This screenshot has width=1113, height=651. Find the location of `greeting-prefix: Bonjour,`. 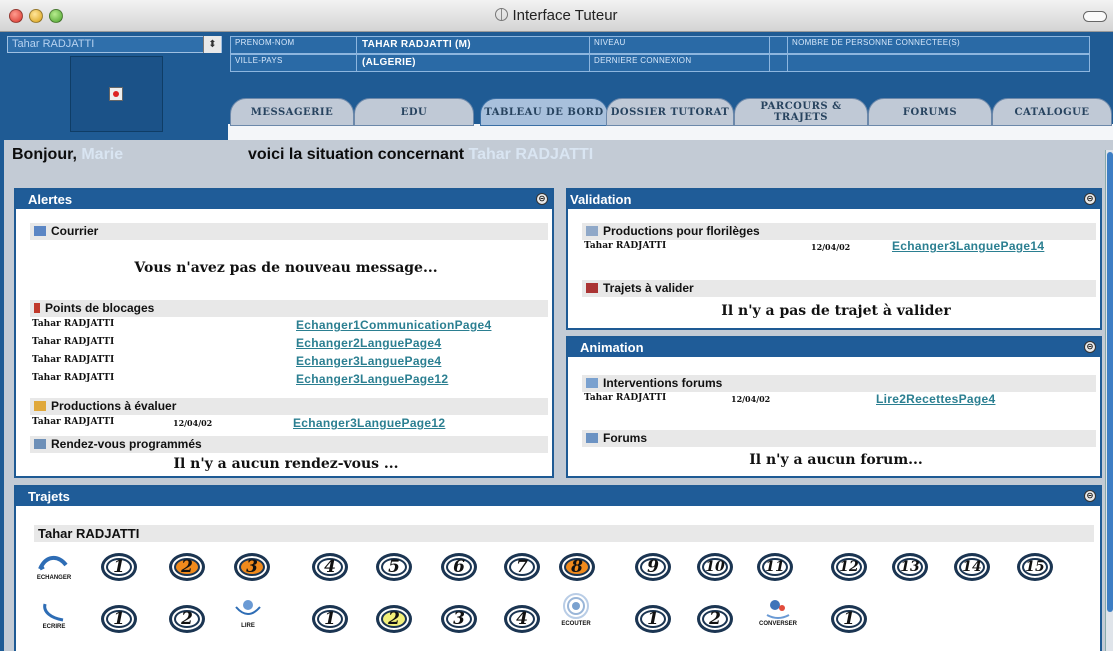

greeting-prefix: Bonjour, is located at coordinates (44, 154).